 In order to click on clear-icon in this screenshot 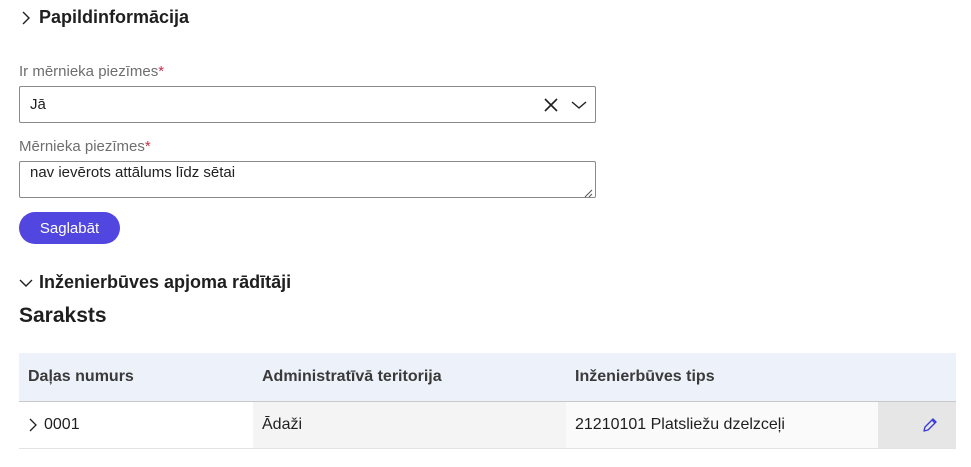, I will do `click(551, 105)`.